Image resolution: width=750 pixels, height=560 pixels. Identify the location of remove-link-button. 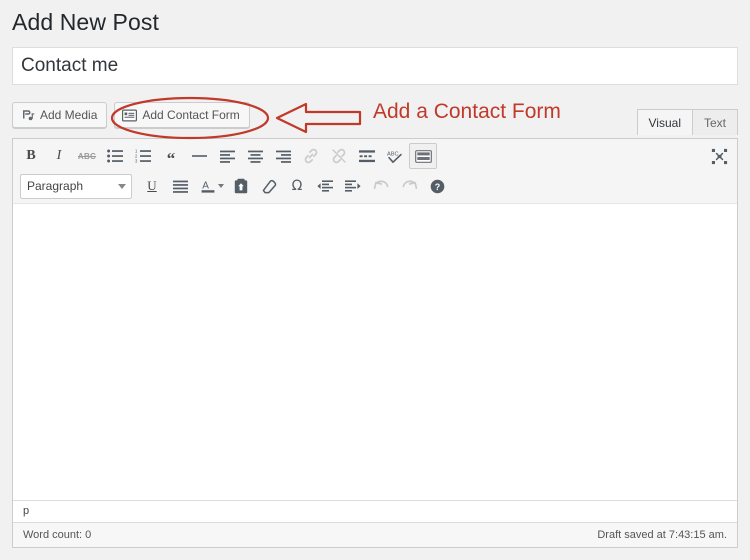
(339, 156).